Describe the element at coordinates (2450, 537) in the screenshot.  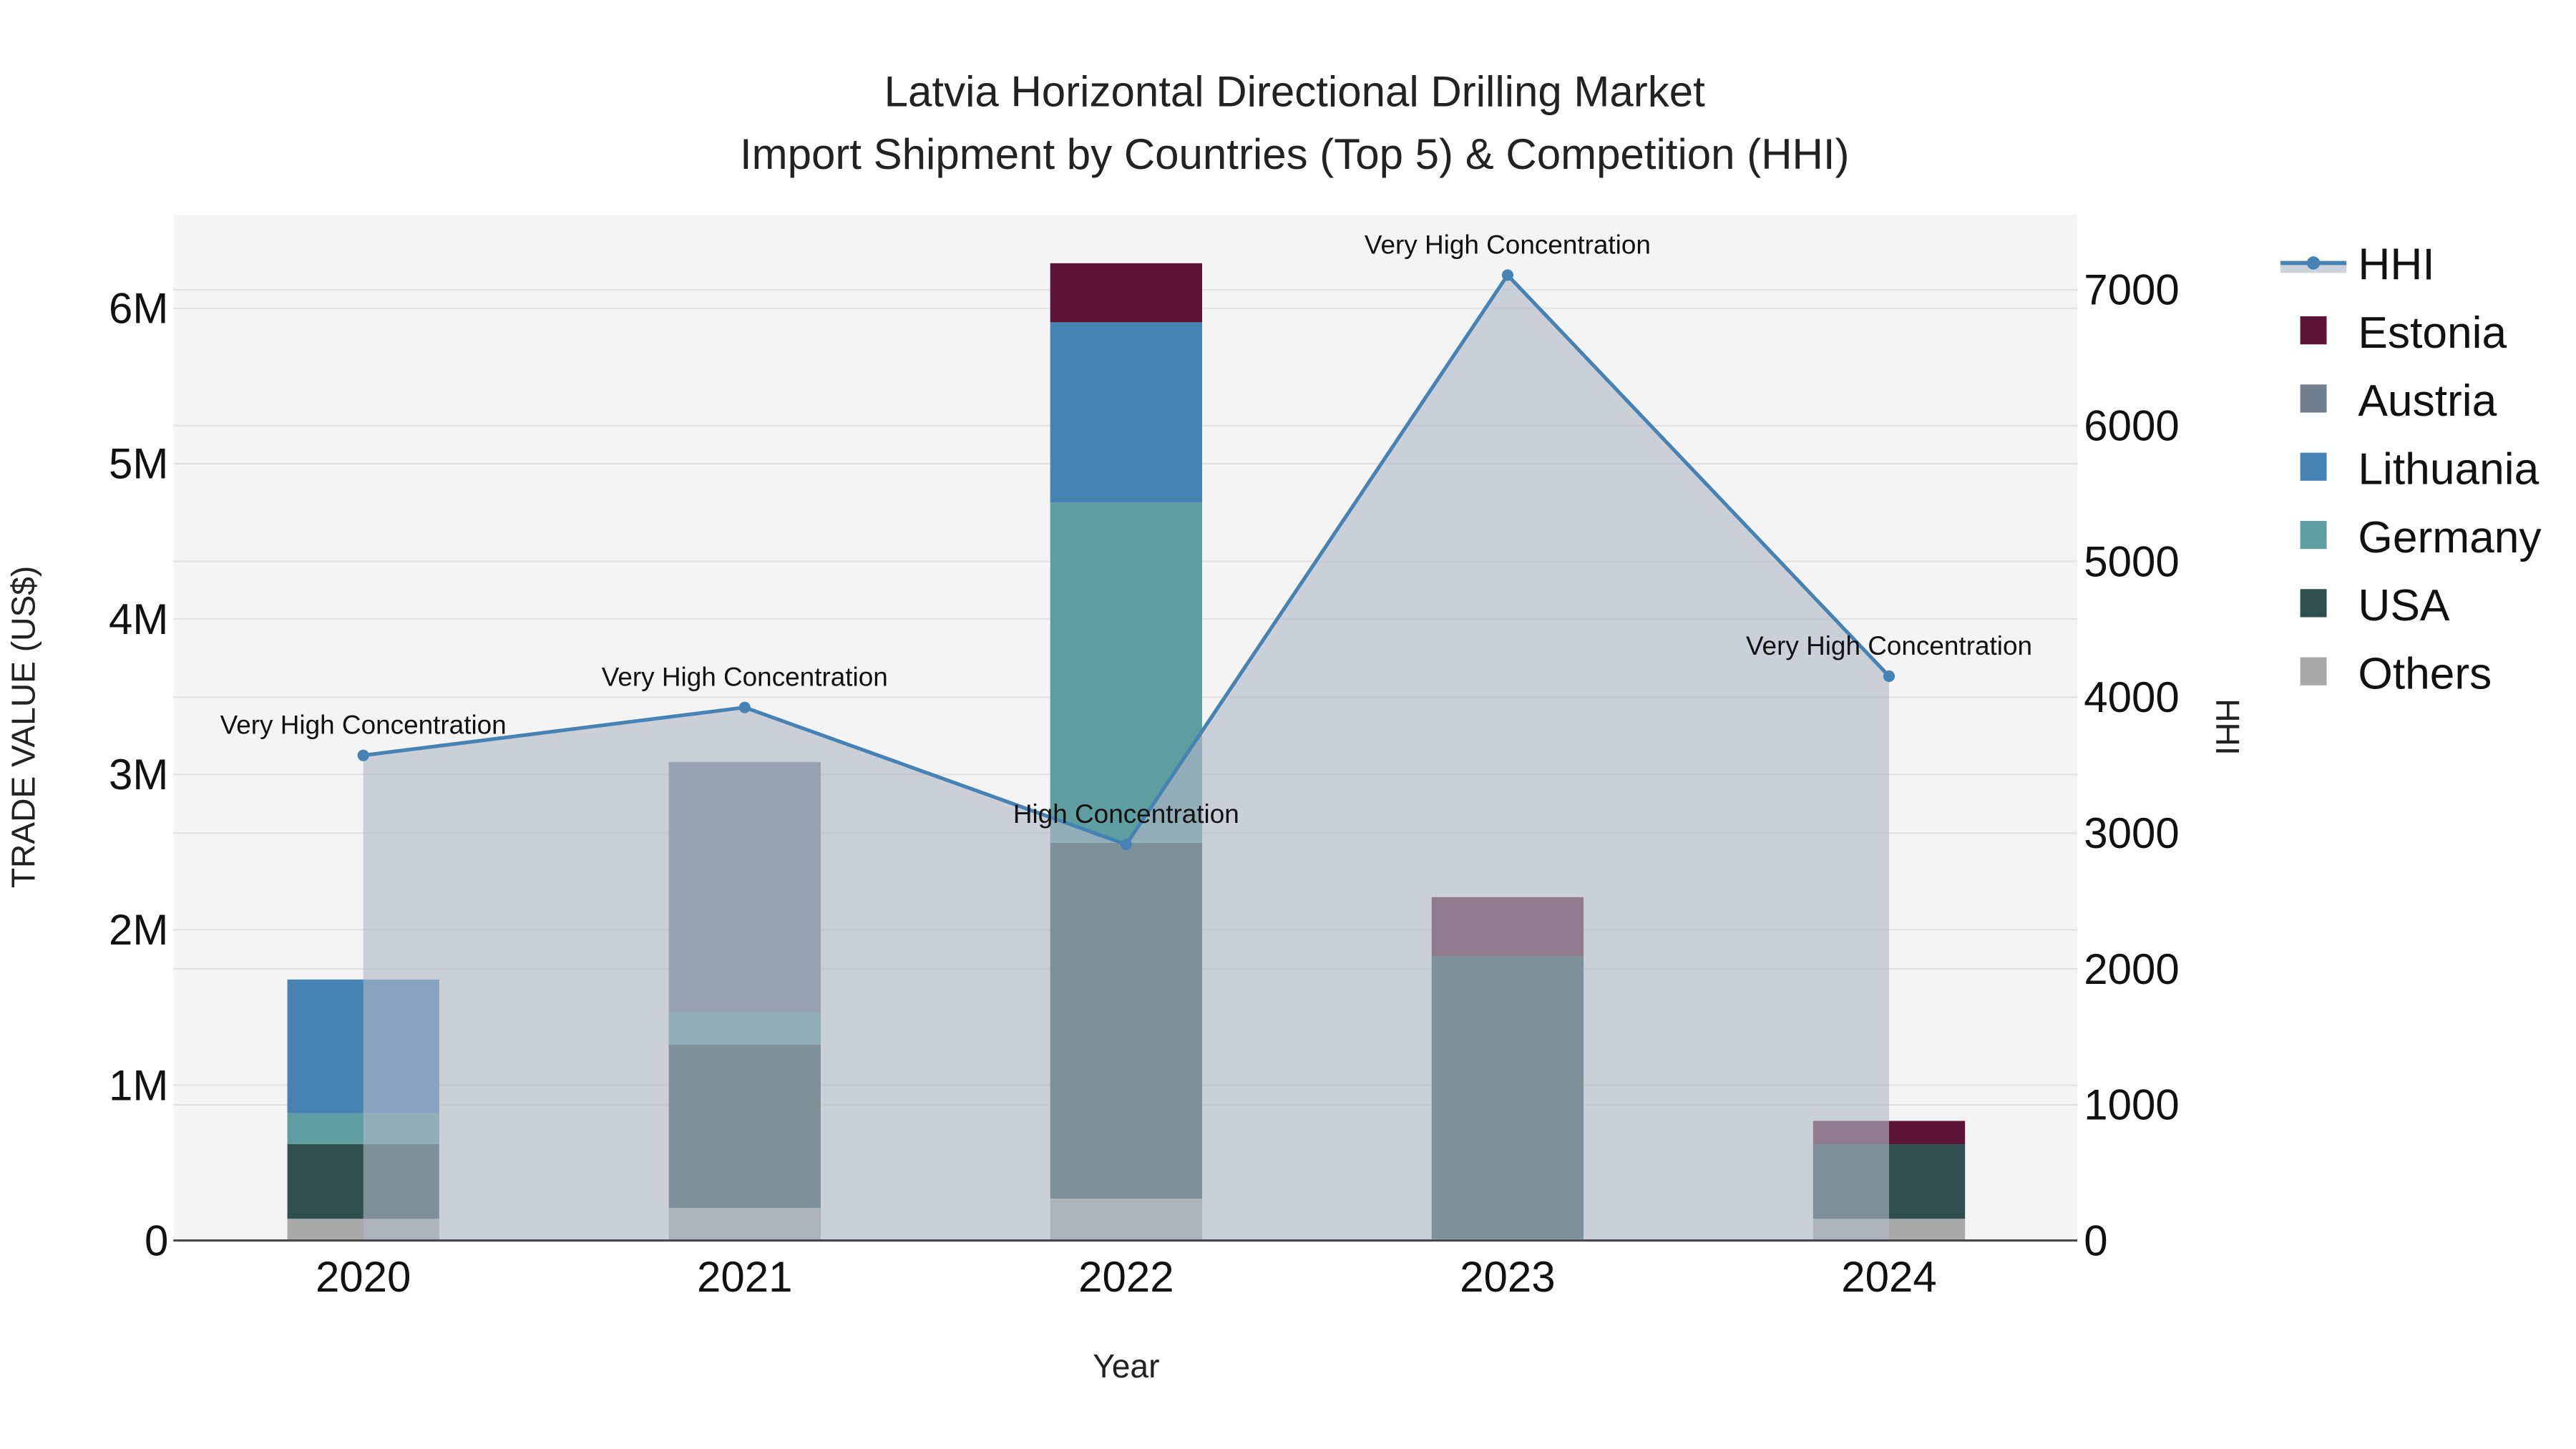
I see `legend-label: Germany` at that location.